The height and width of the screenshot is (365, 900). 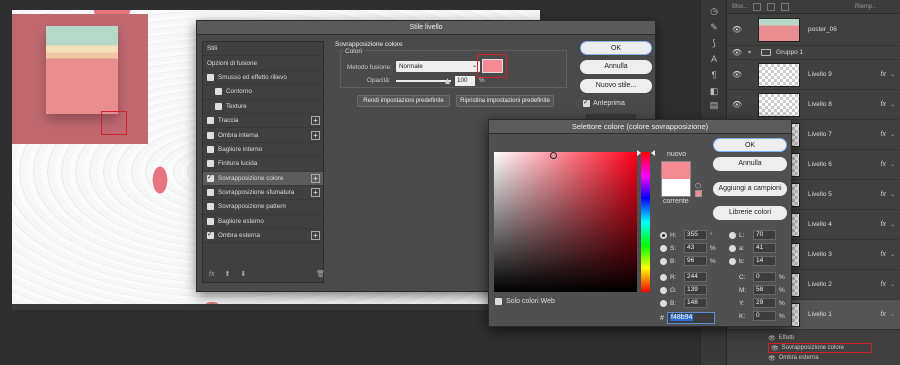 I want to click on layer-name: Livello 4, so click(x=844, y=224).